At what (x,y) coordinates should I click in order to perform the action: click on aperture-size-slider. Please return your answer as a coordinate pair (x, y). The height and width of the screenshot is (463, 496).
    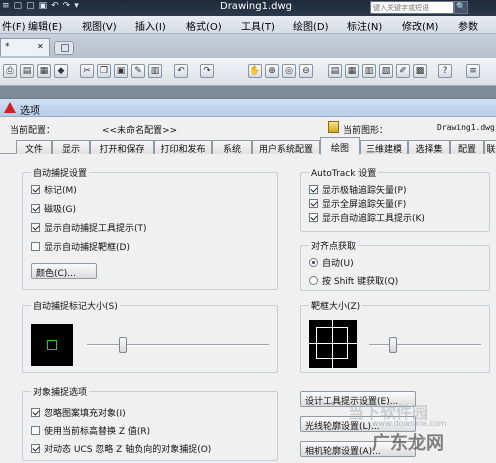
    Looking at the image, I should click on (425, 345).